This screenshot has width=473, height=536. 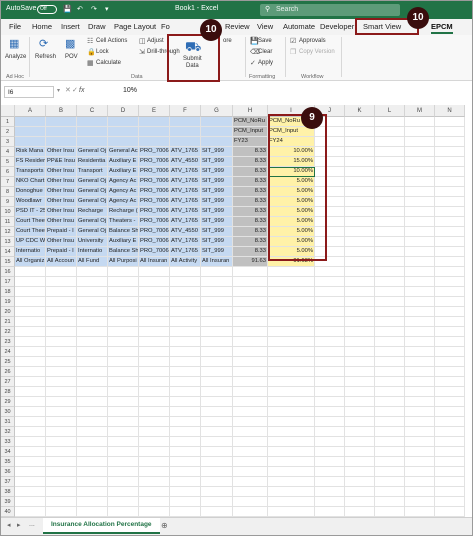 What do you see at coordinates (30, 292) in the screenshot?
I see `cell-a18` at bounding box center [30, 292].